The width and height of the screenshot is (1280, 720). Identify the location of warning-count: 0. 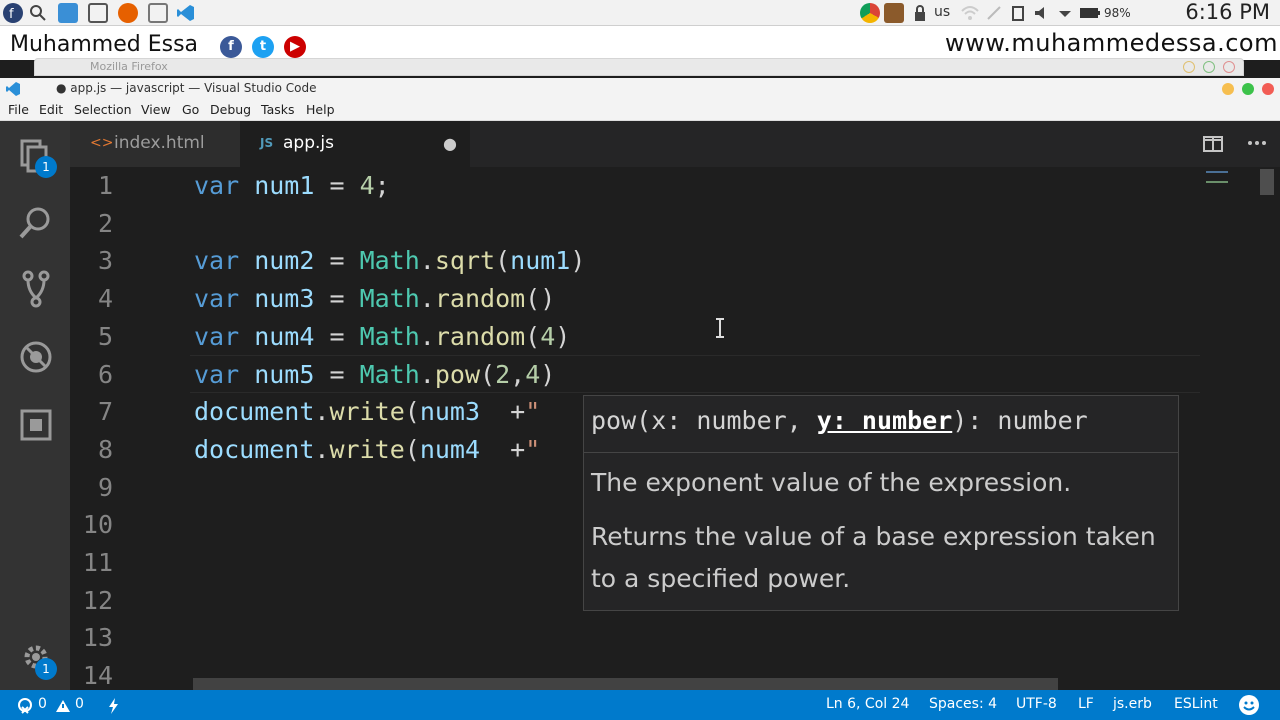
(79, 704).